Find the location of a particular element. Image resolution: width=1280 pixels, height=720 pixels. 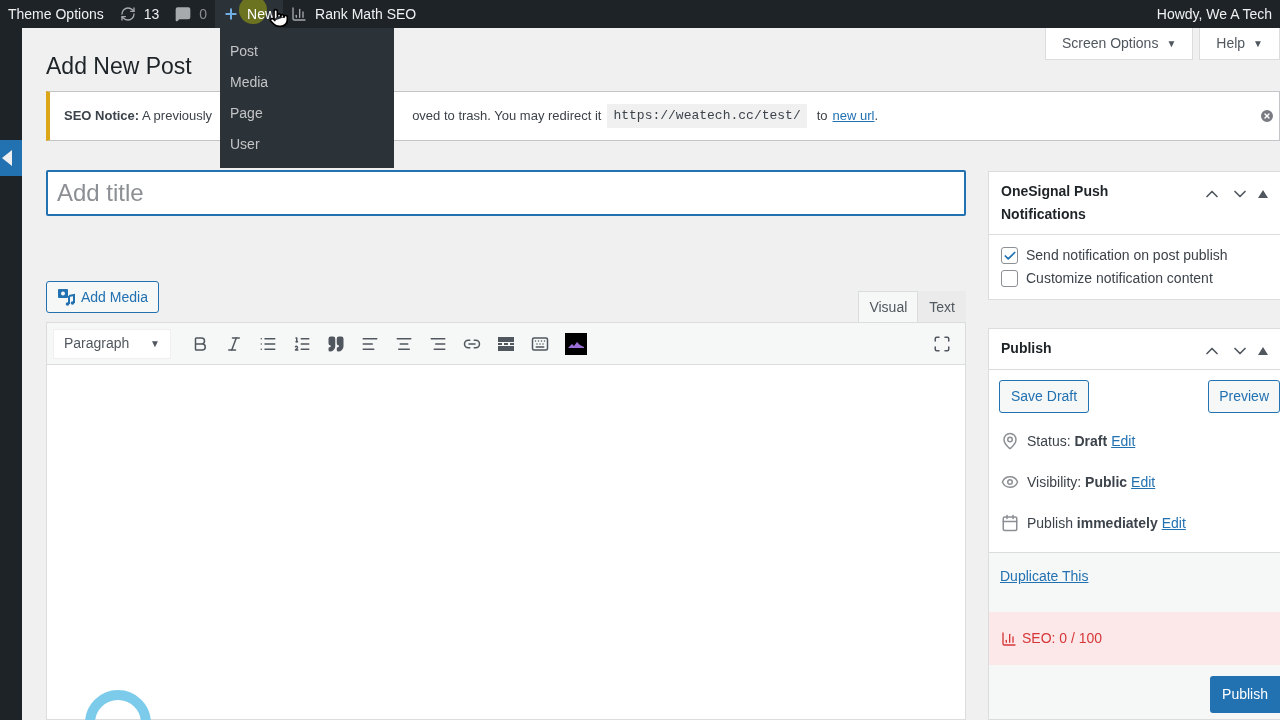

active-menu-marker is located at coordinates (11, 158).